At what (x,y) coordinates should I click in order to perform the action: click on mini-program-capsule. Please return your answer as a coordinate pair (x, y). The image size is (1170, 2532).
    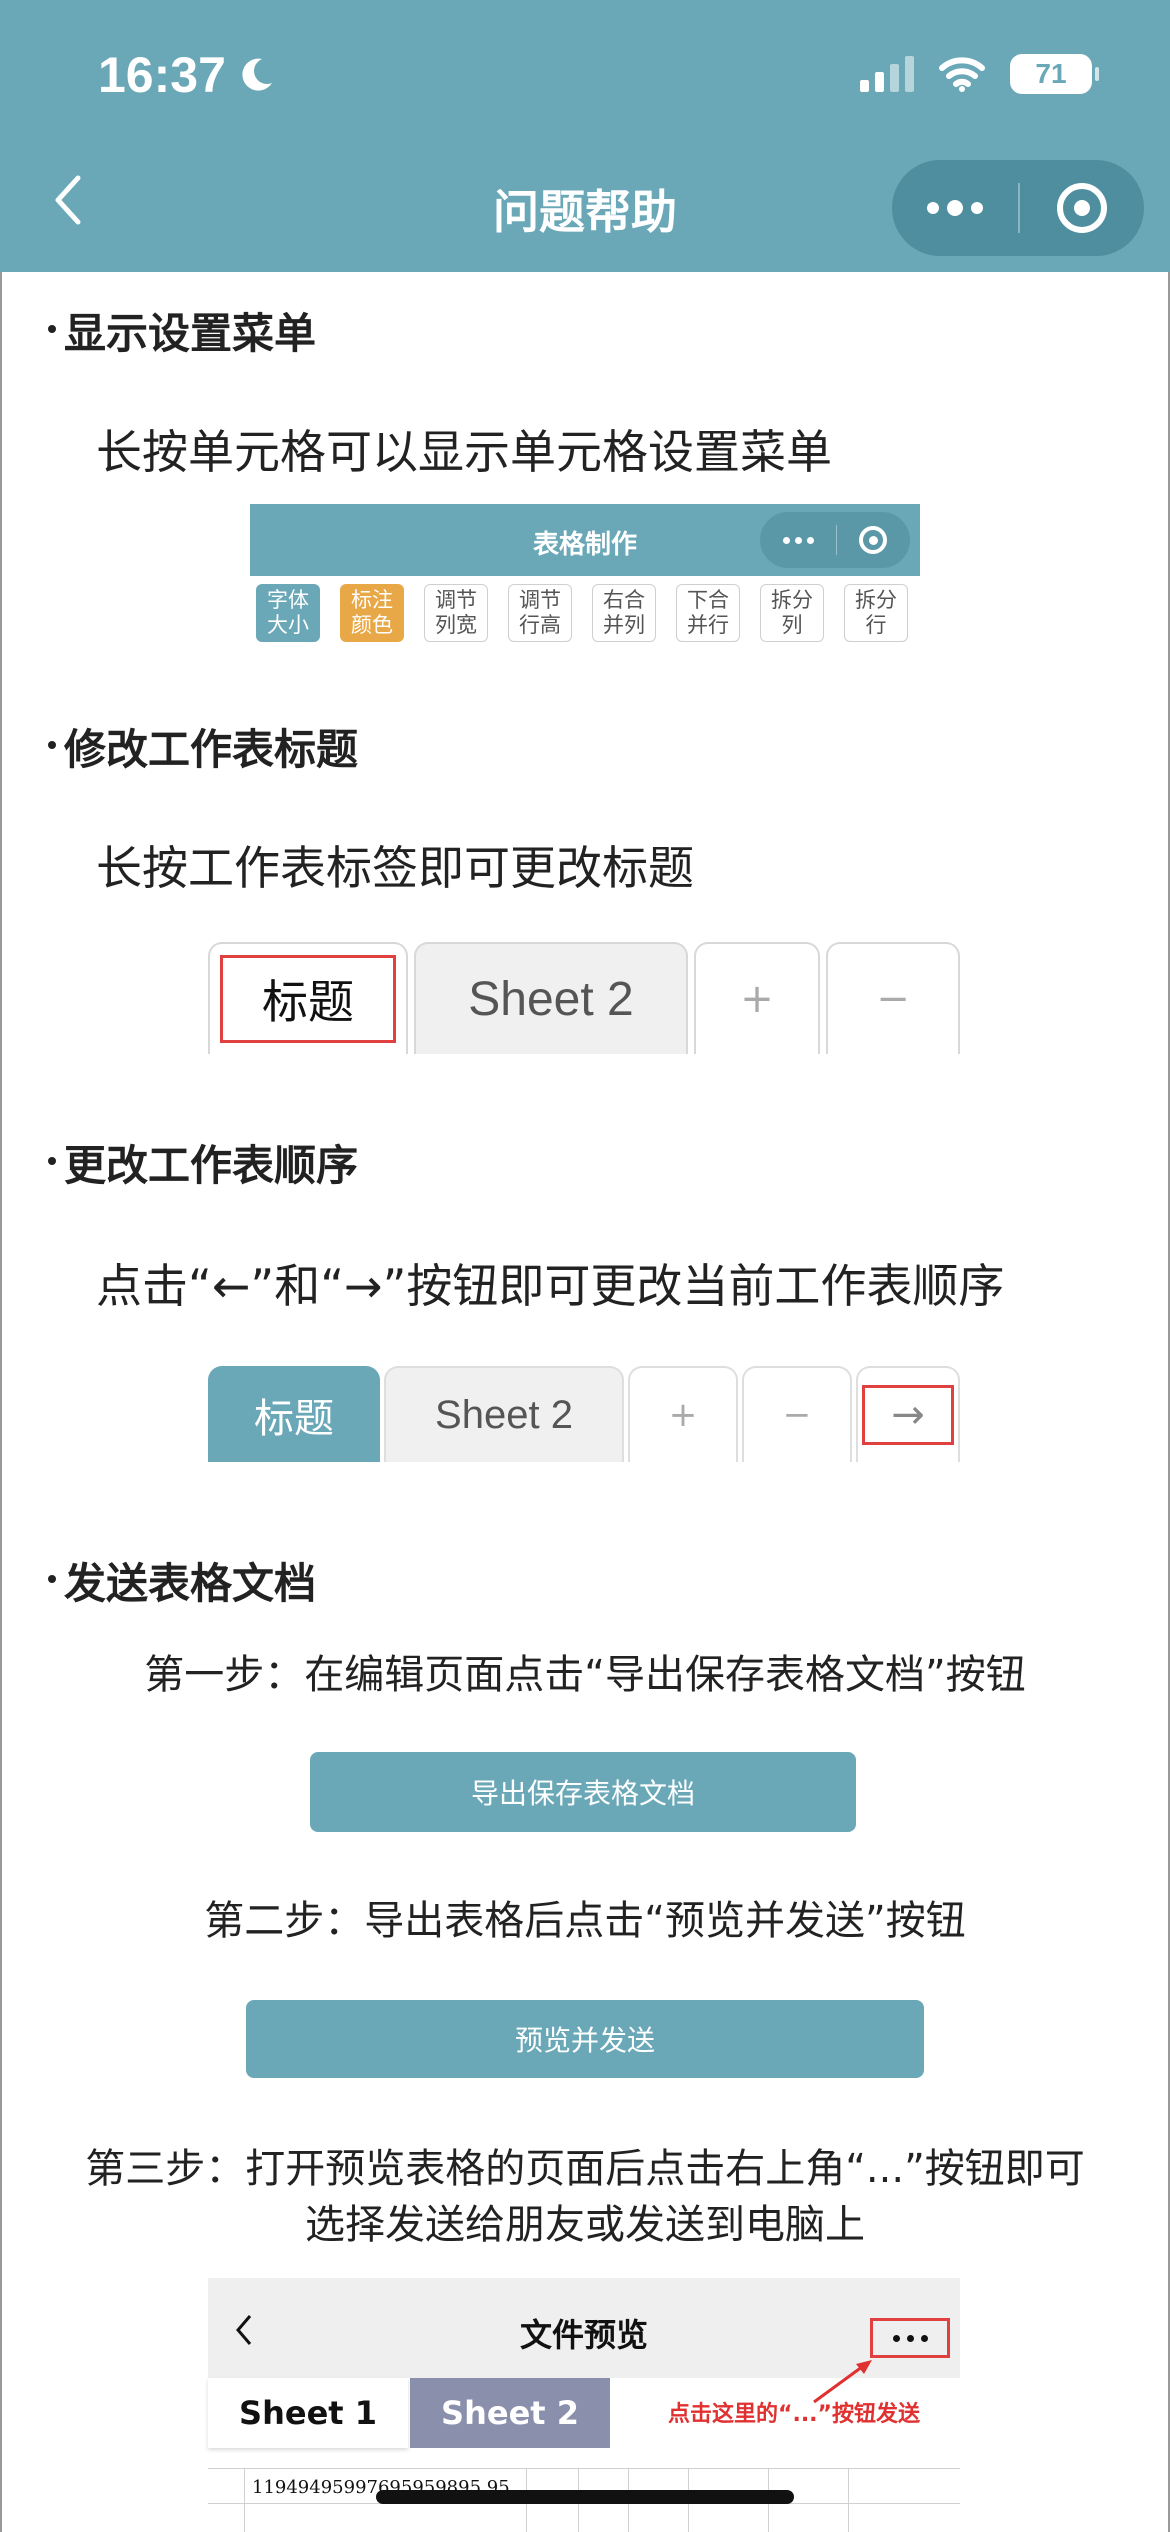
    Looking at the image, I should click on (1018, 208).